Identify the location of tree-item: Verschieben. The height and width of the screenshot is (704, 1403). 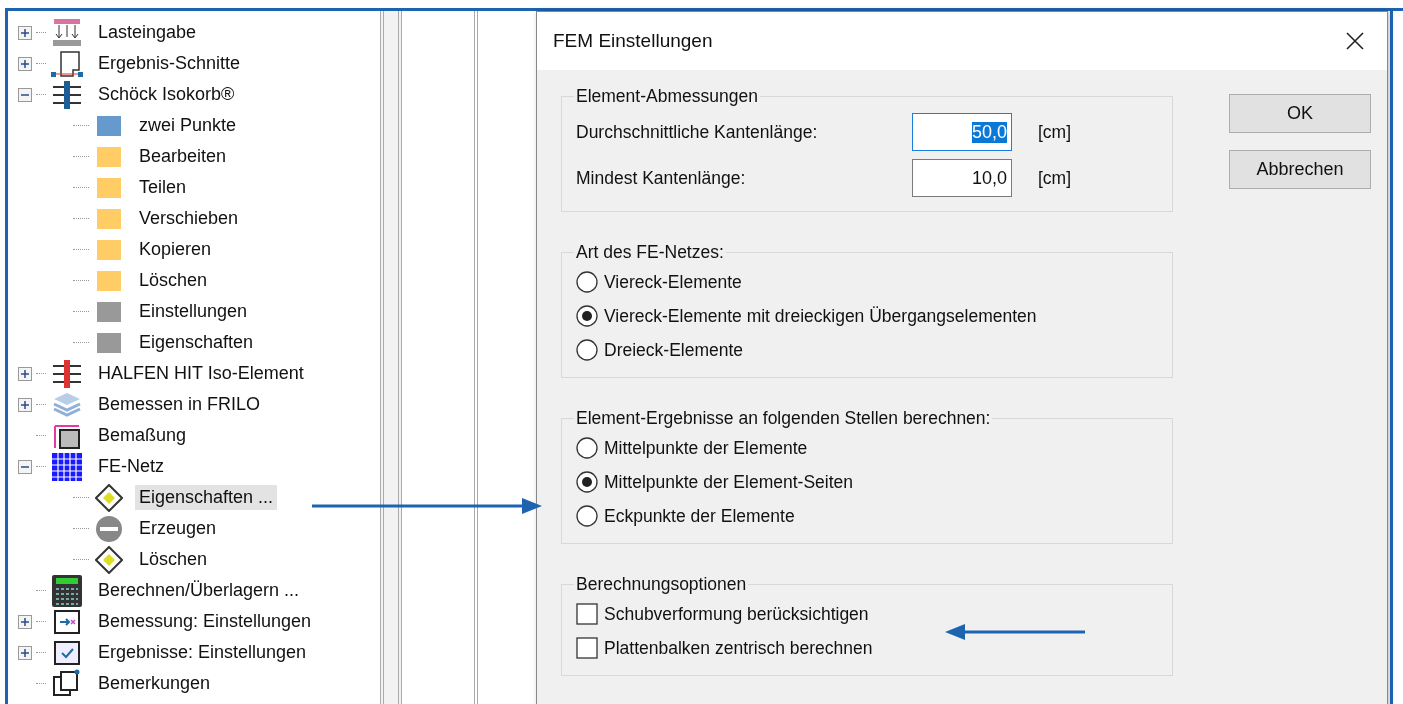
(189, 218).